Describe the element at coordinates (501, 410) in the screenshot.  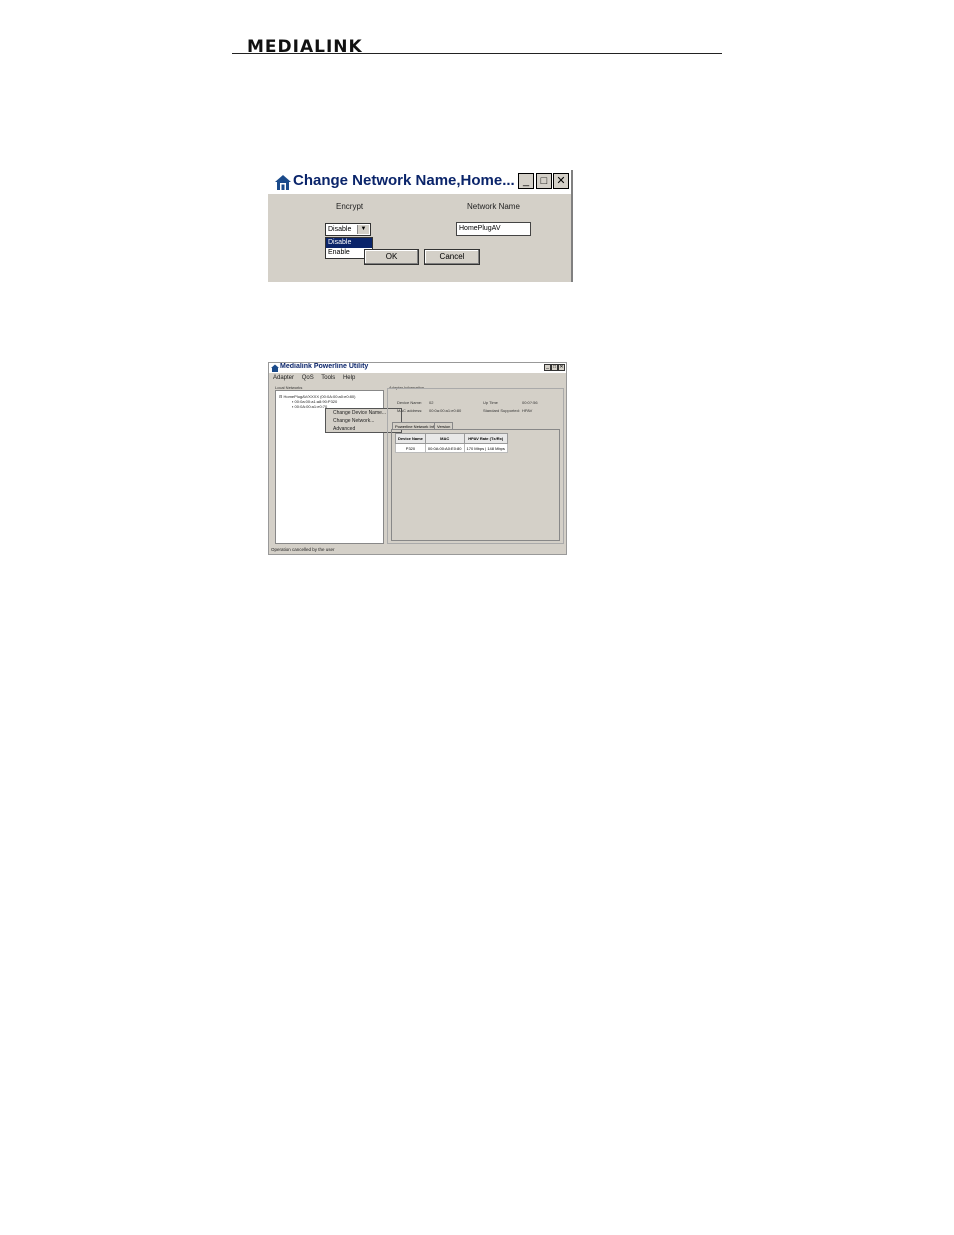
I see `standard-label: Standard Supported:` at that location.